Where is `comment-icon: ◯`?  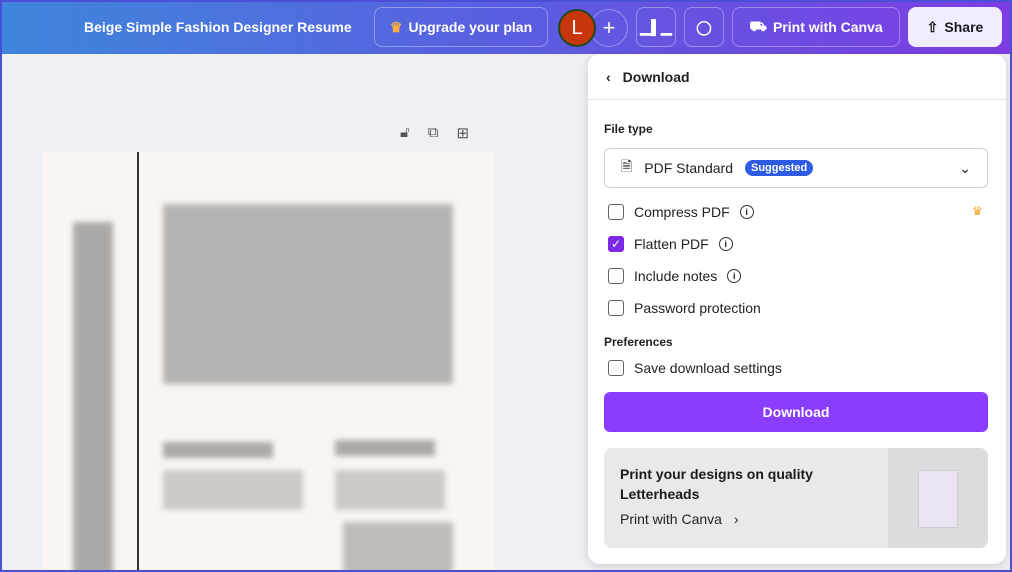
comment-icon: ◯ is located at coordinates (704, 26).